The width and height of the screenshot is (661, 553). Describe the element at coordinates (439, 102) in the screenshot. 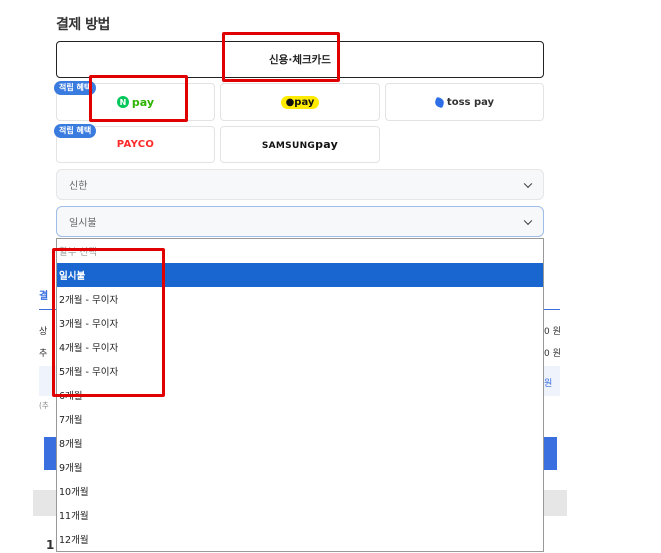

I see `toss-icon` at that location.